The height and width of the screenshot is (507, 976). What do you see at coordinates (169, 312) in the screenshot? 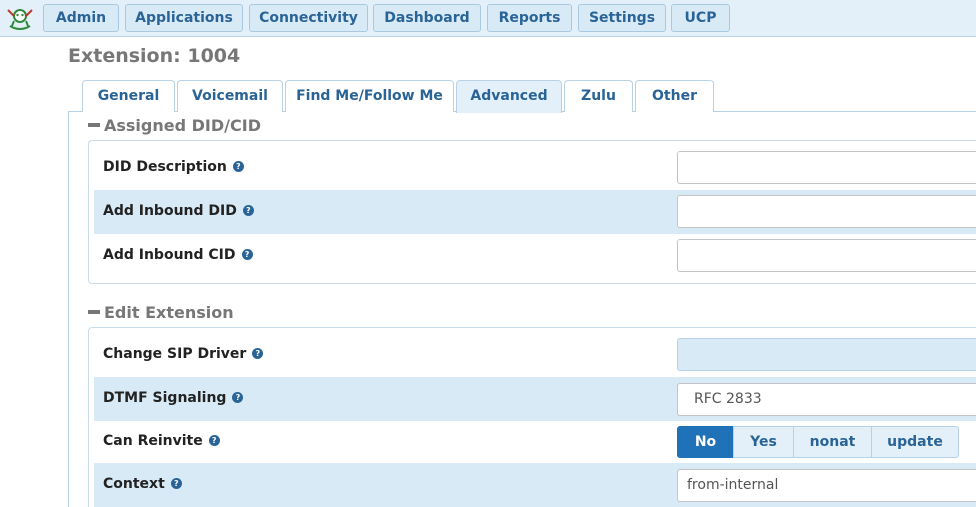
I see `section-title: Edit Extension` at bounding box center [169, 312].